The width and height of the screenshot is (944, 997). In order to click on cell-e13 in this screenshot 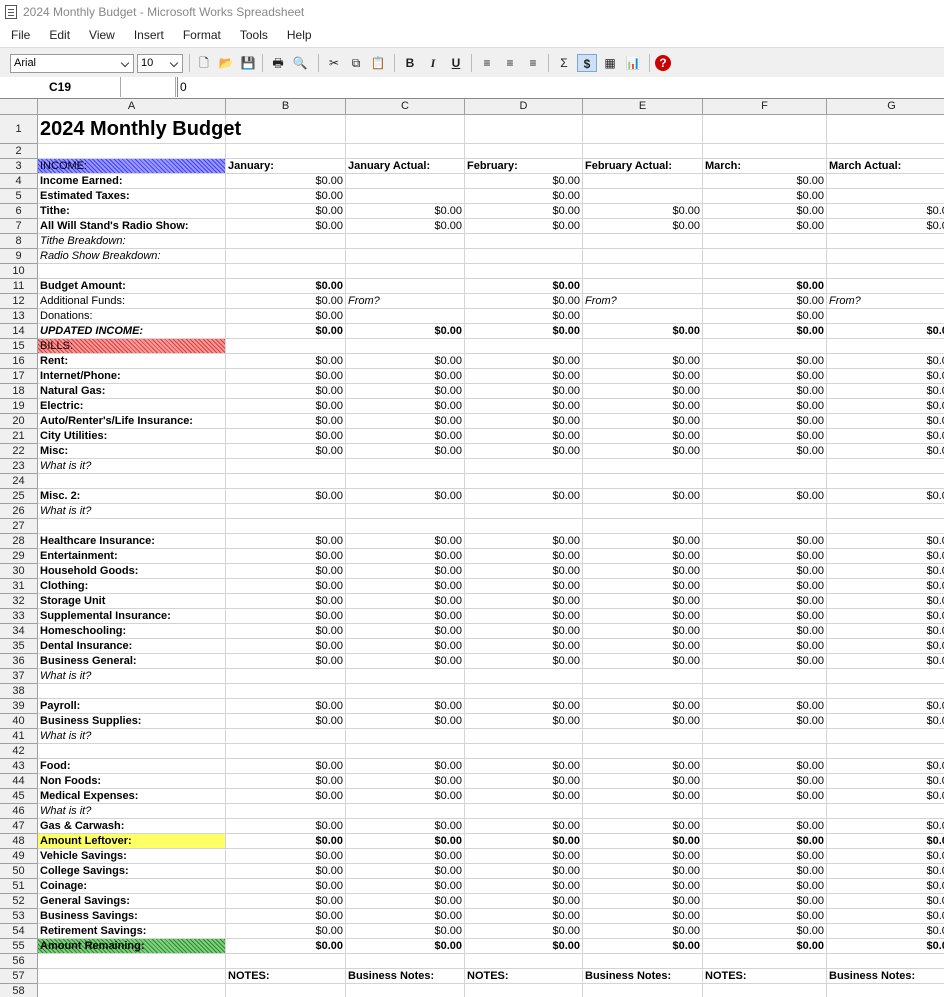, I will do `click(643, 316)`.